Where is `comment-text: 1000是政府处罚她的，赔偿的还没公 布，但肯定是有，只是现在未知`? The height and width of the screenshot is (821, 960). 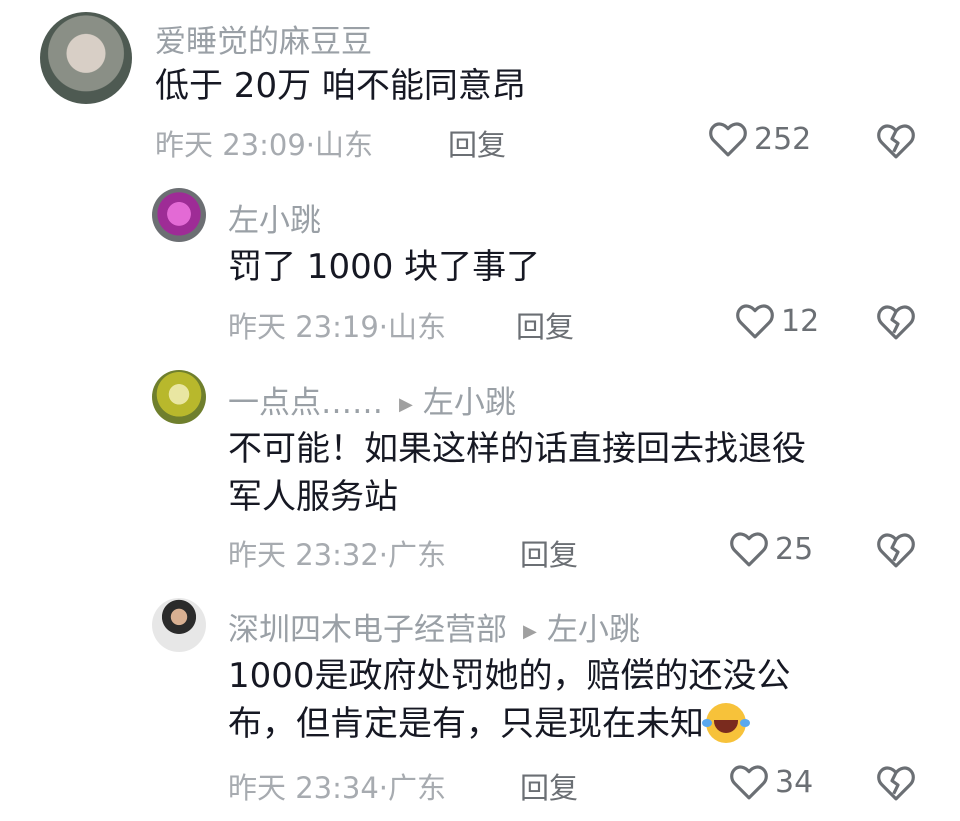
comment-text: 1000是政府处罚她的，赔偿的还没公 布，但肯定是有，只是现在未知 is located at coordinates (509, 700).